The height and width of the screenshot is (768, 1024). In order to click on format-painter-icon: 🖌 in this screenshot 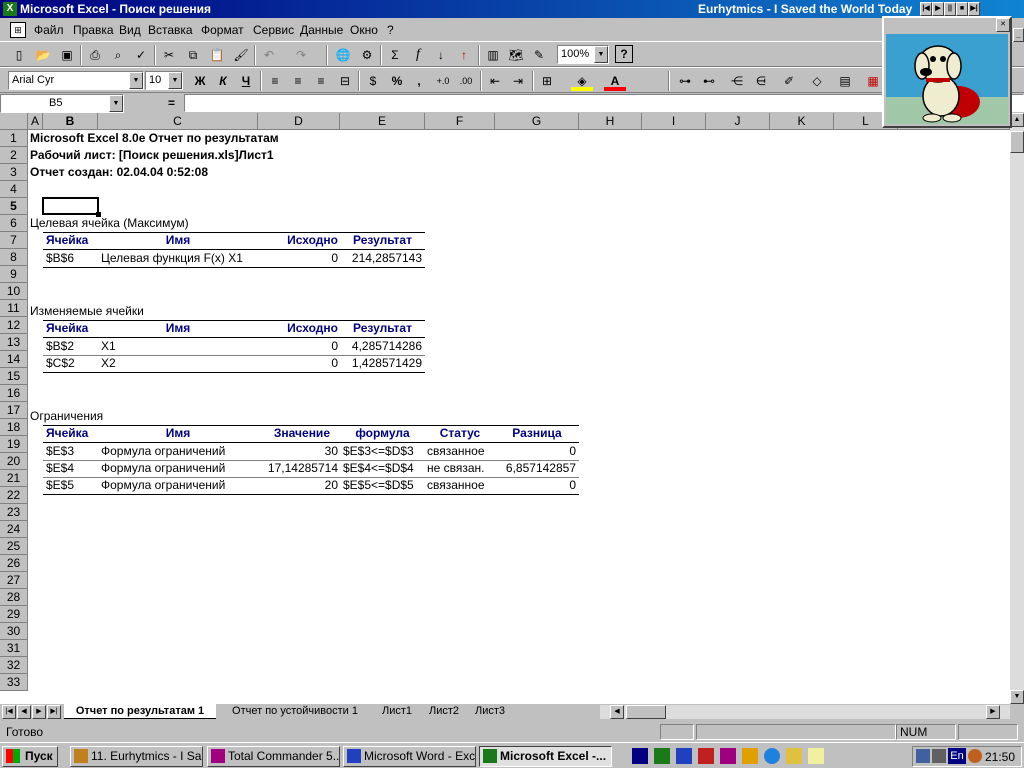, I will do `click(241, 55)`.